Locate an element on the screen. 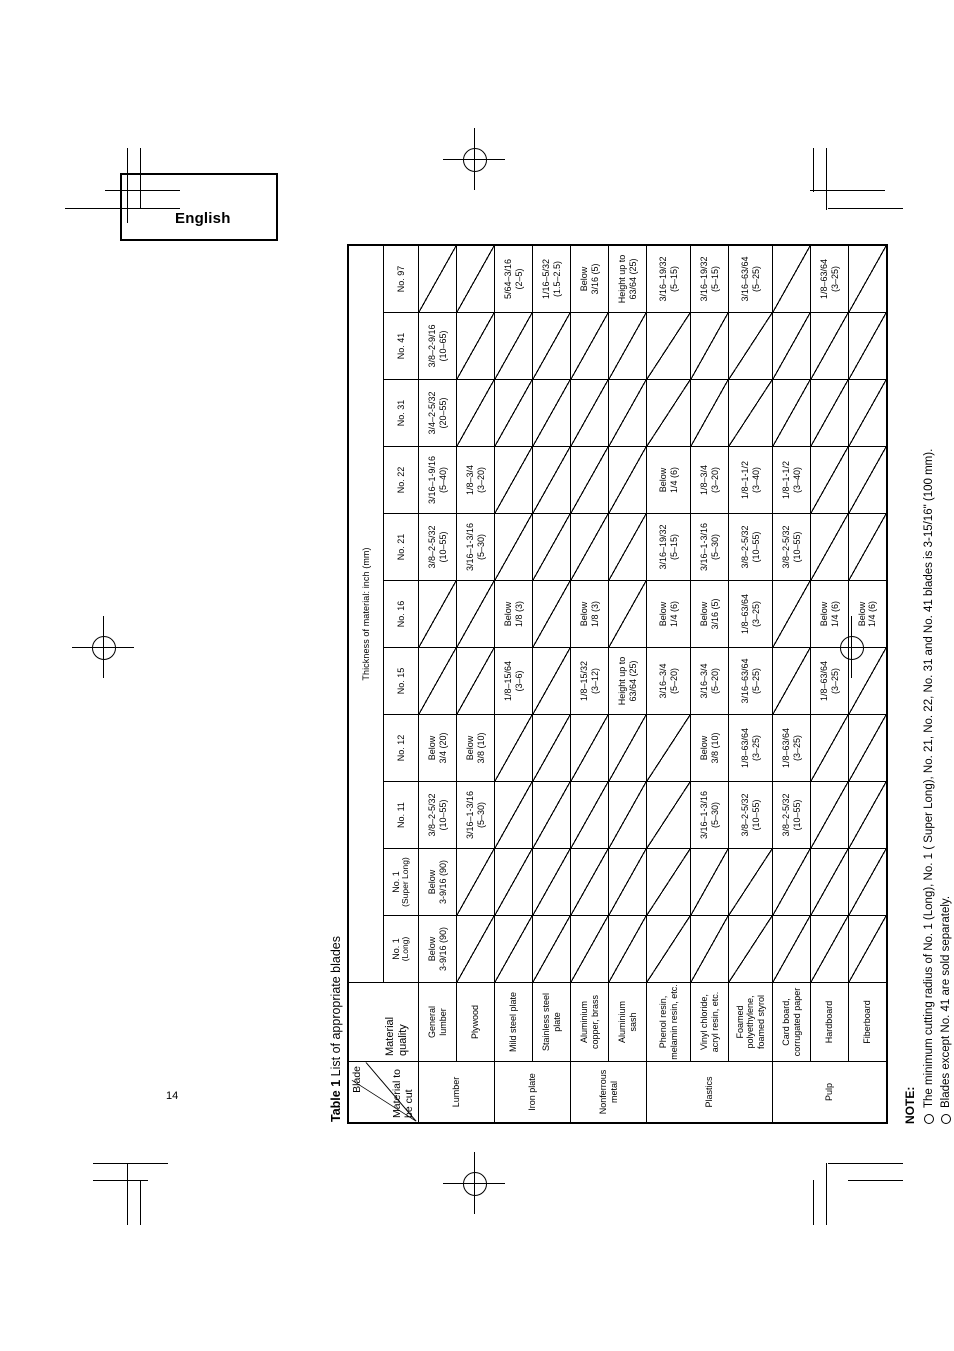 This screenshot has width=954, height=1351. blade-thickness-cell: 3/16–3/4 (5–20) is located at coordinates (709, 680).